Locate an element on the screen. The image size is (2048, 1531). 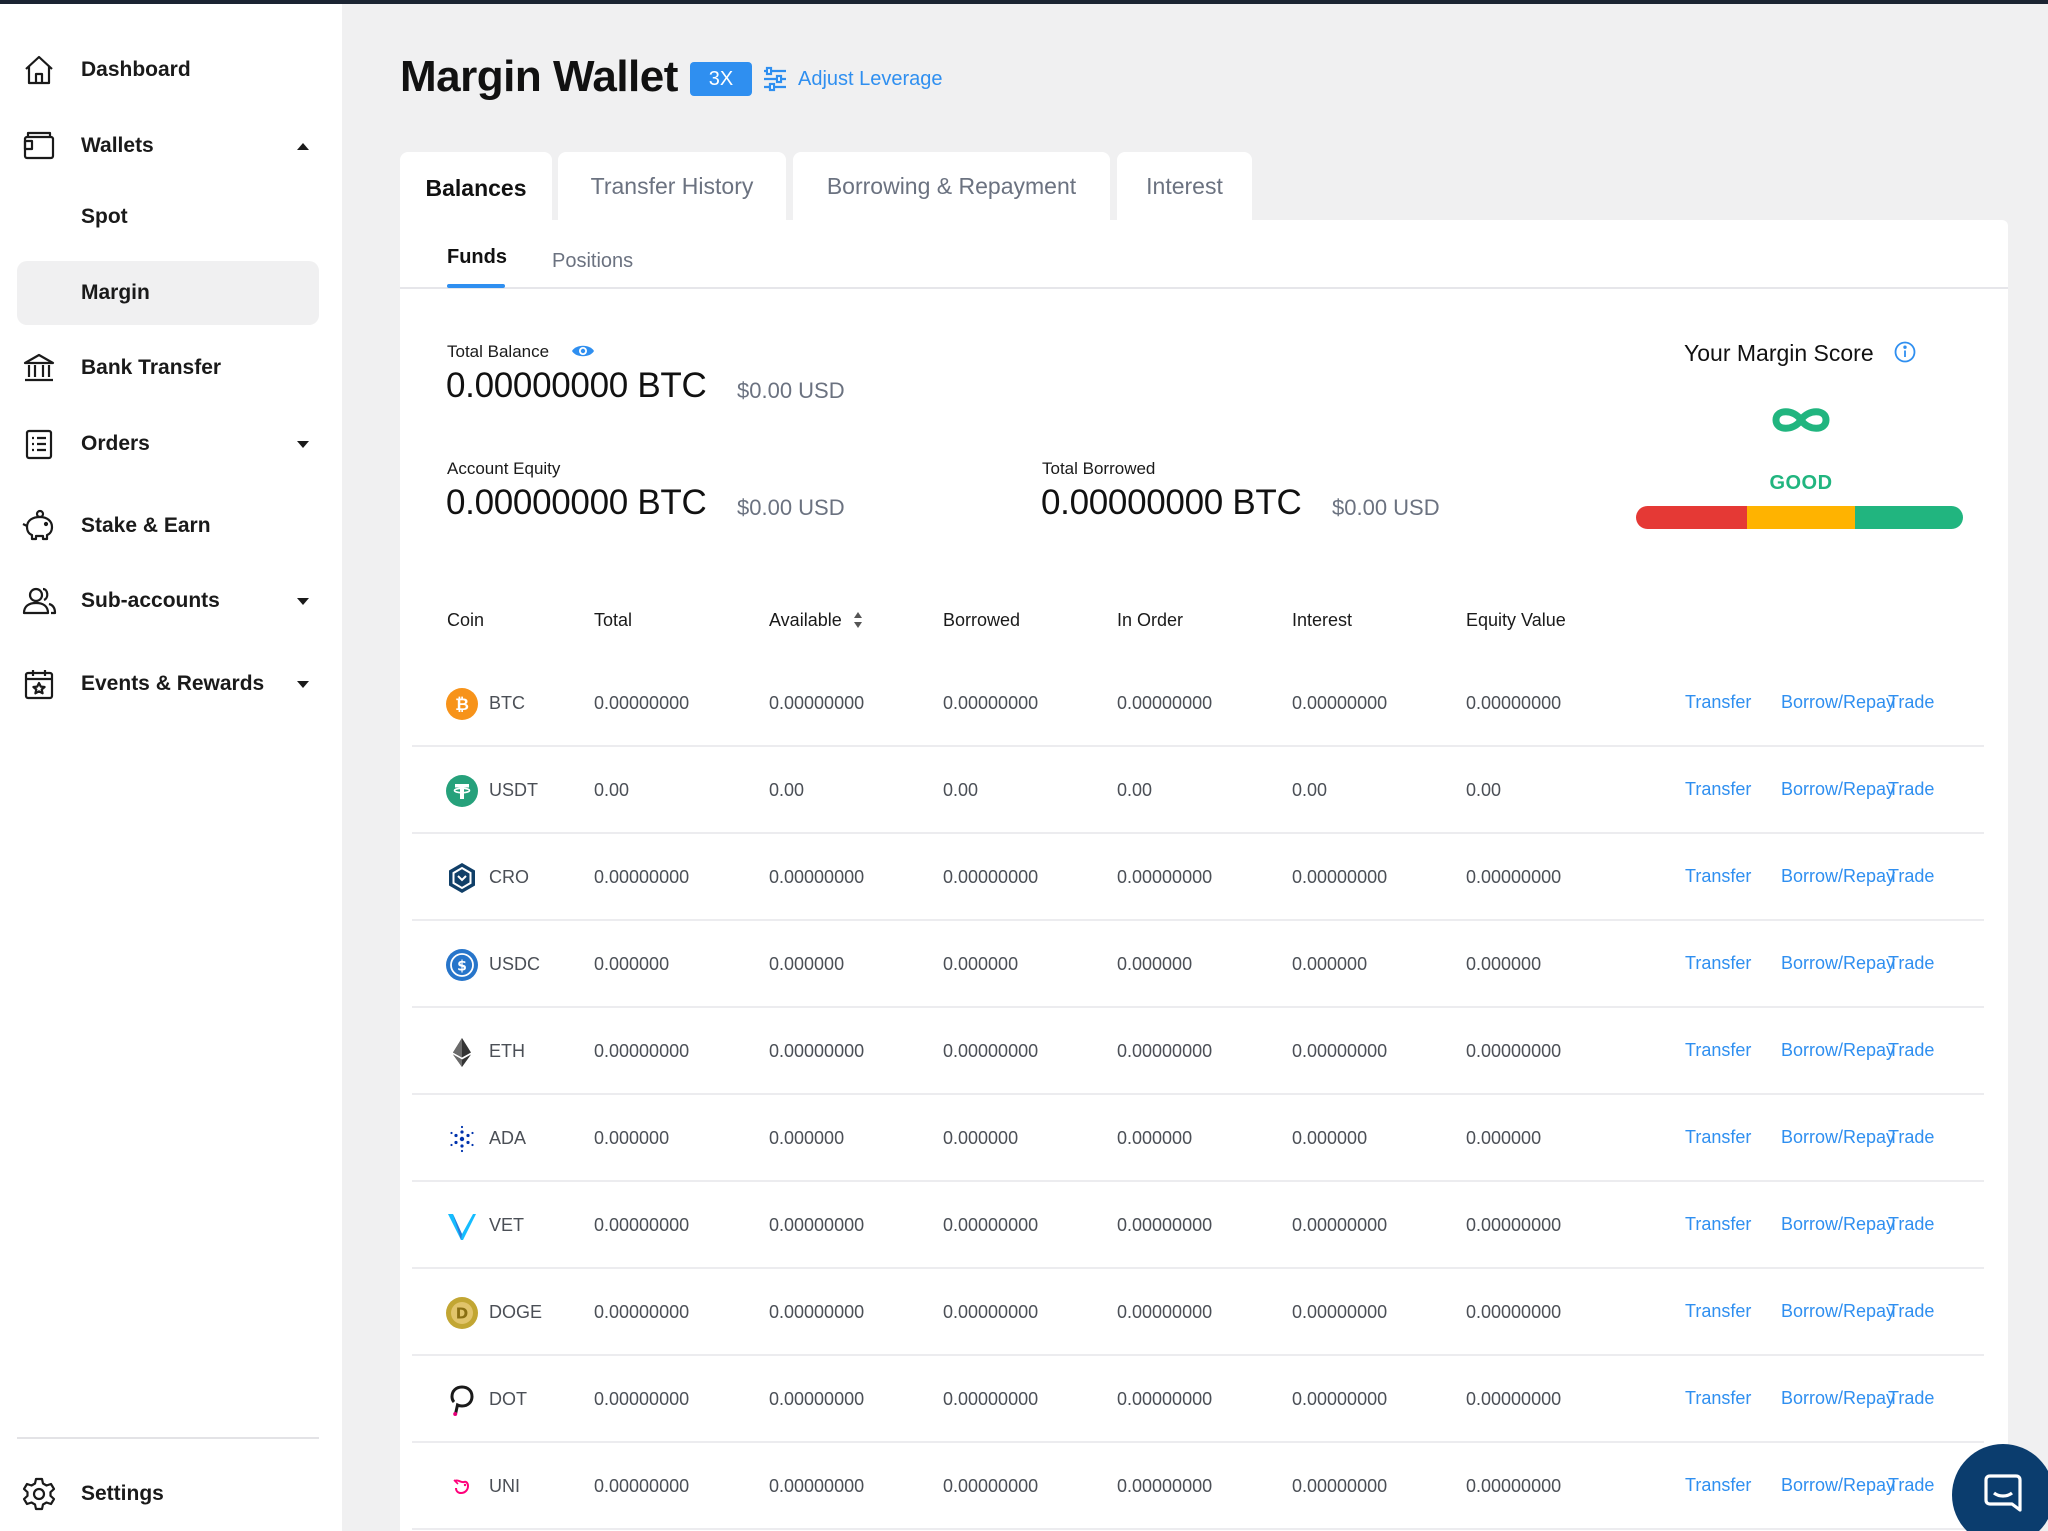
subtab-positions: Positions is located at coordinates (592, 261).